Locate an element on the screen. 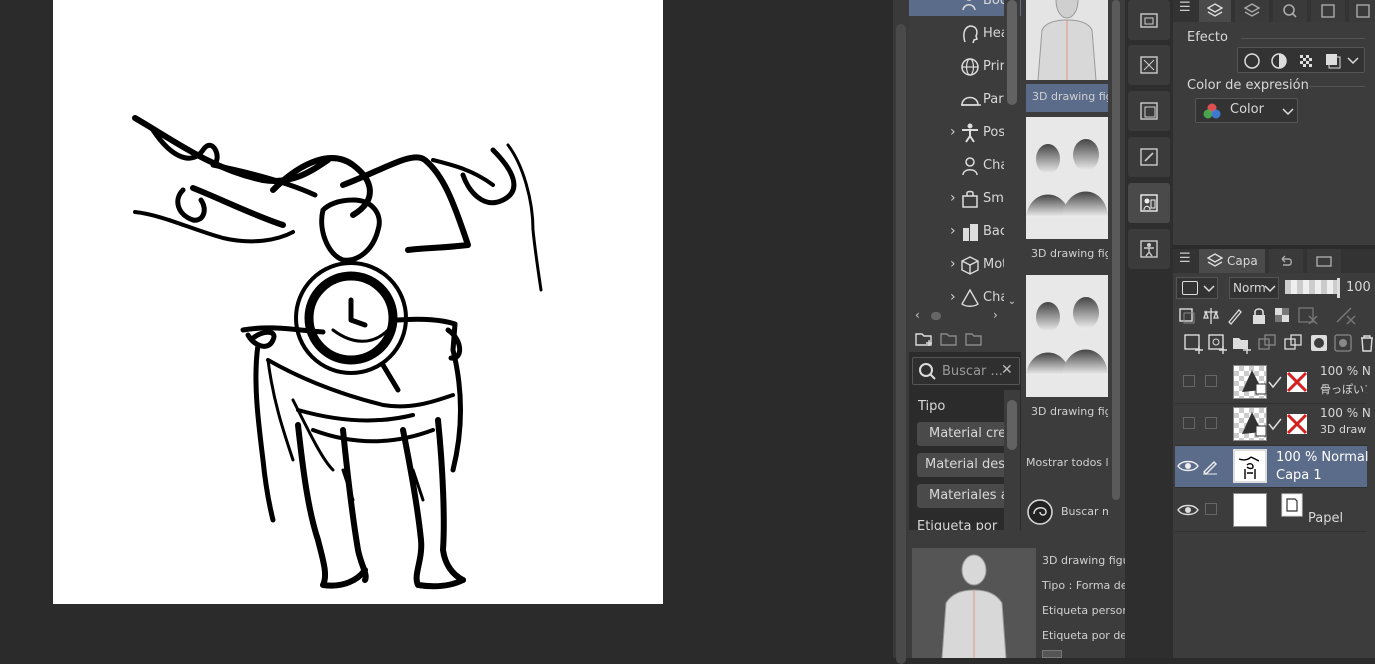  tab-save is located at coordinates (1328, 11).